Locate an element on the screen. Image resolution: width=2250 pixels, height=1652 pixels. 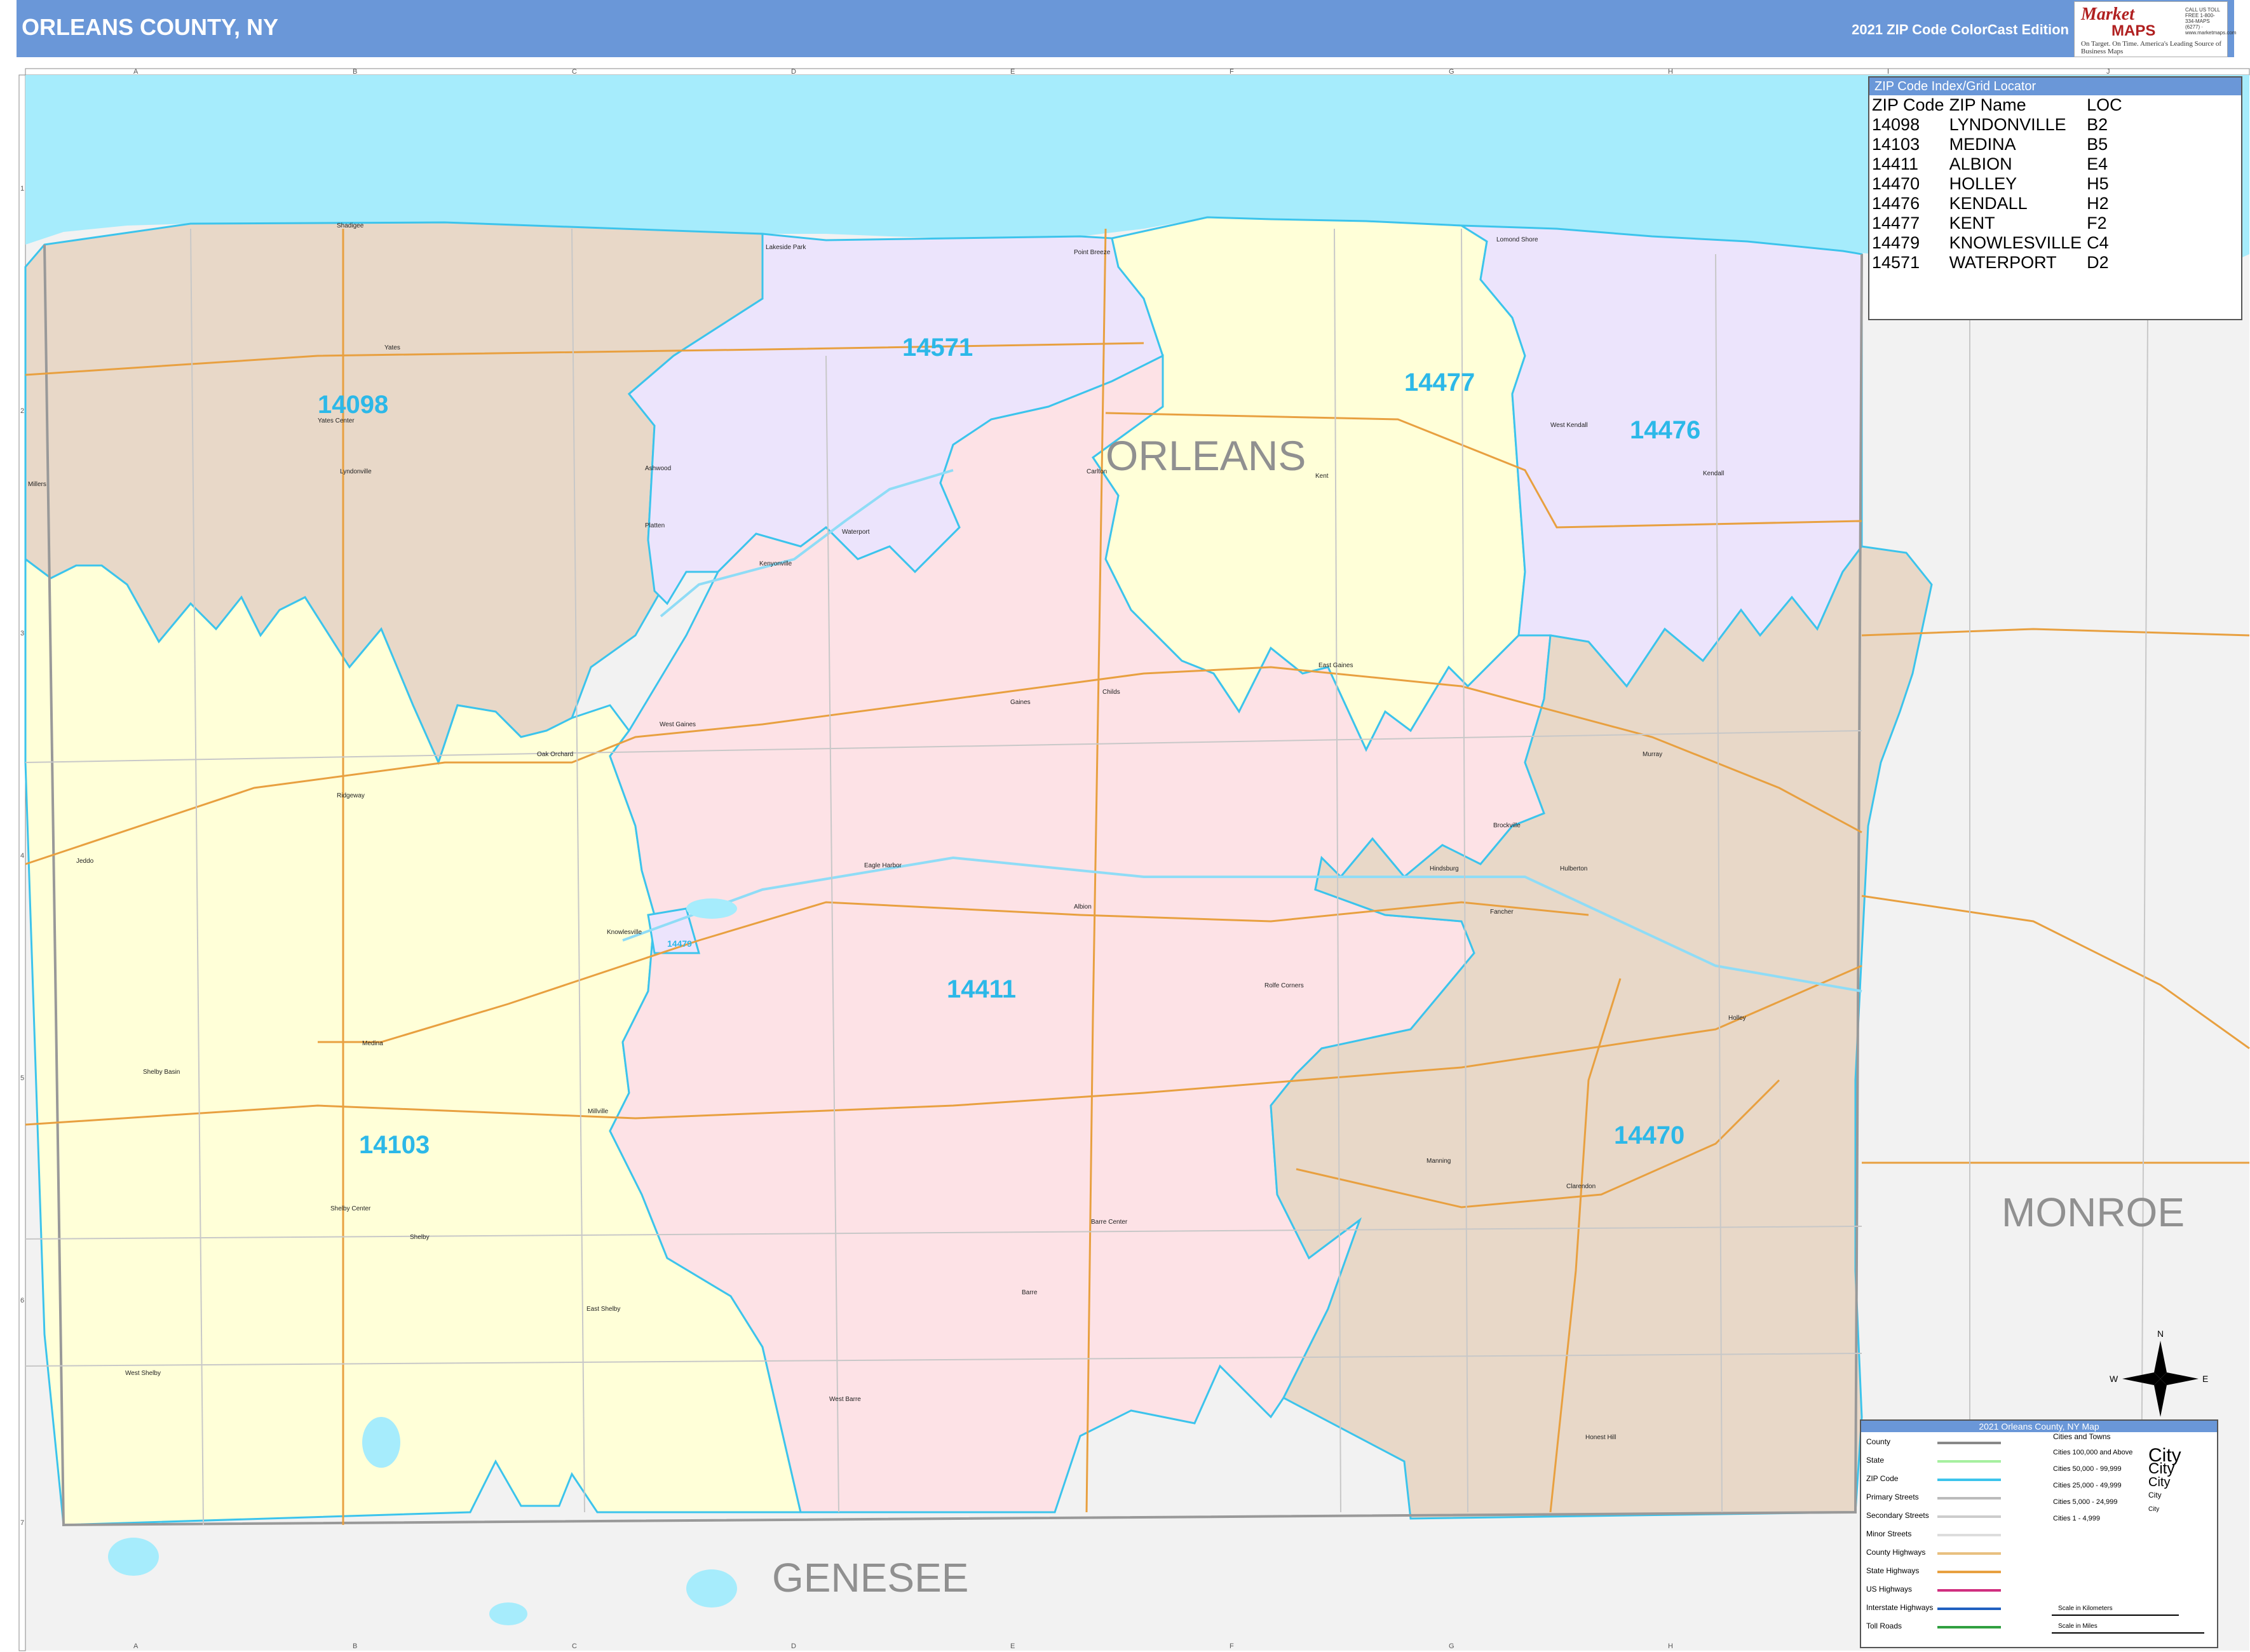
zip-index-cell-name: ALBION is located at coordinates (1980, 164).